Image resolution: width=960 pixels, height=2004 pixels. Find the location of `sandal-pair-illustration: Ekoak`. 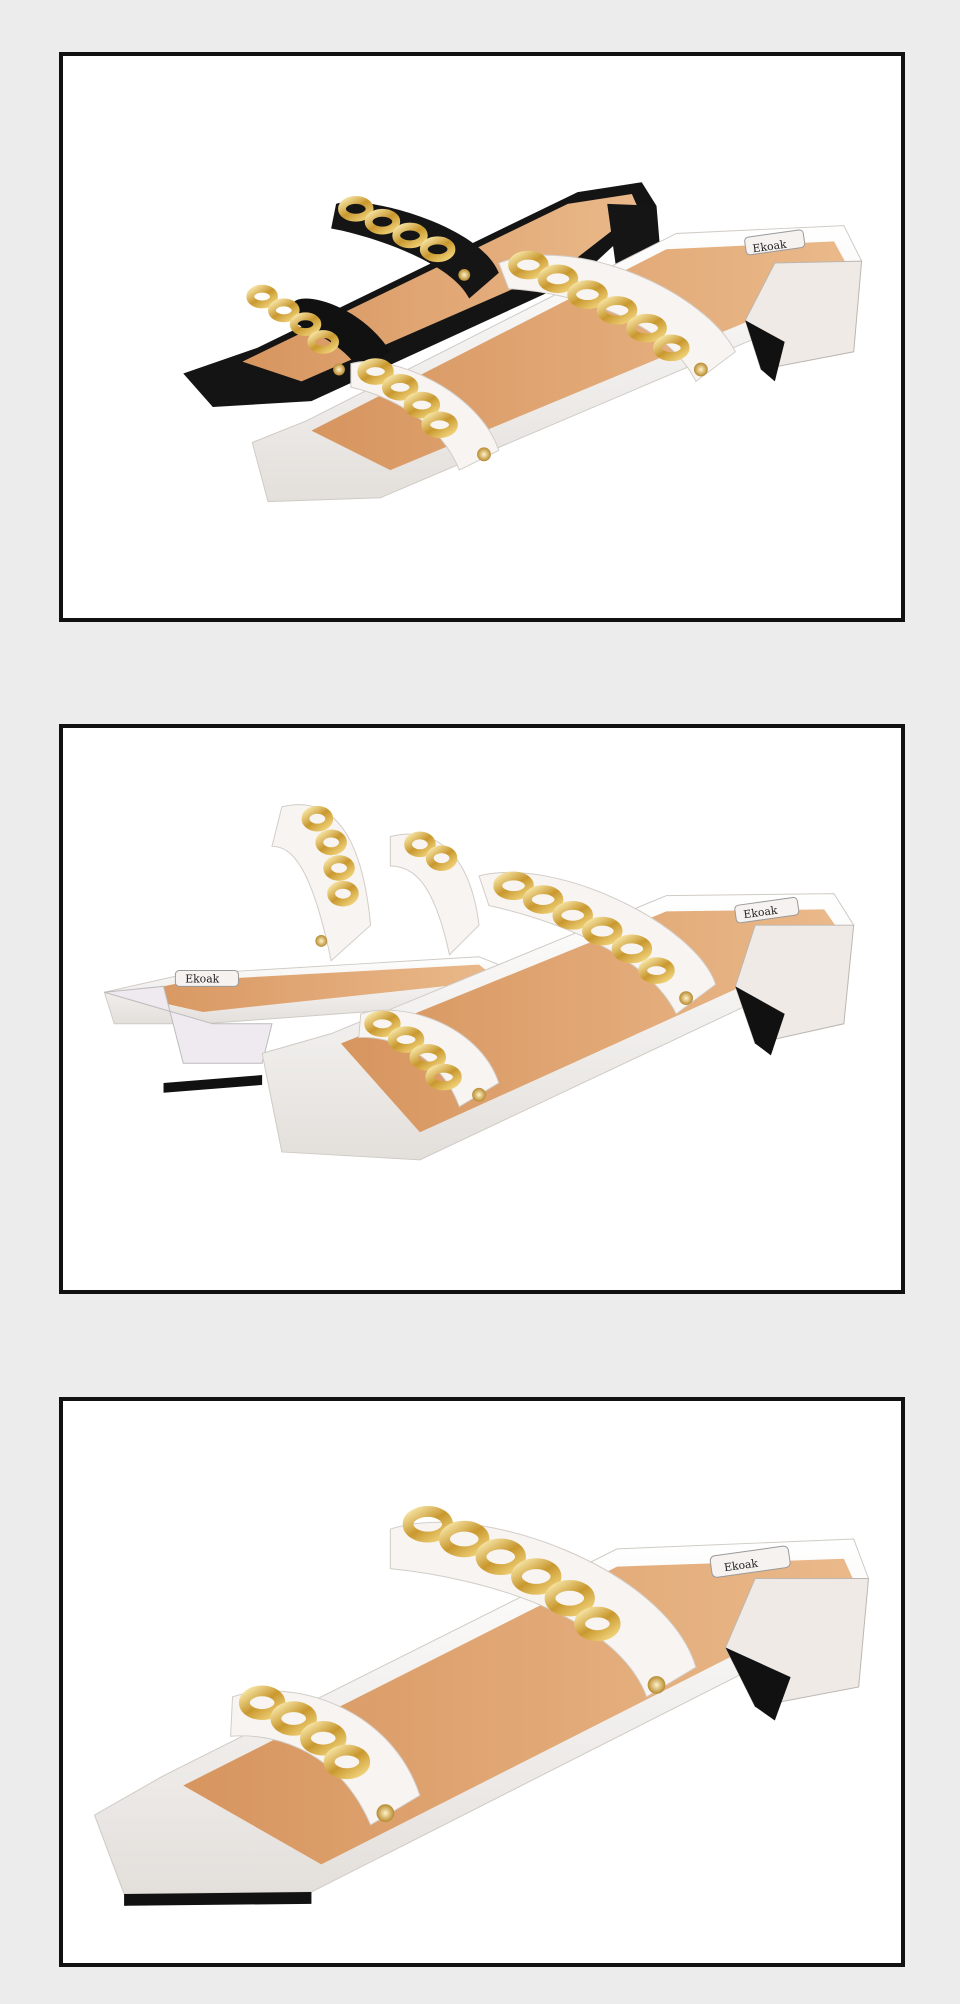

sandal-pair-illustration: Ekoak is located at coordinates (523, 342).